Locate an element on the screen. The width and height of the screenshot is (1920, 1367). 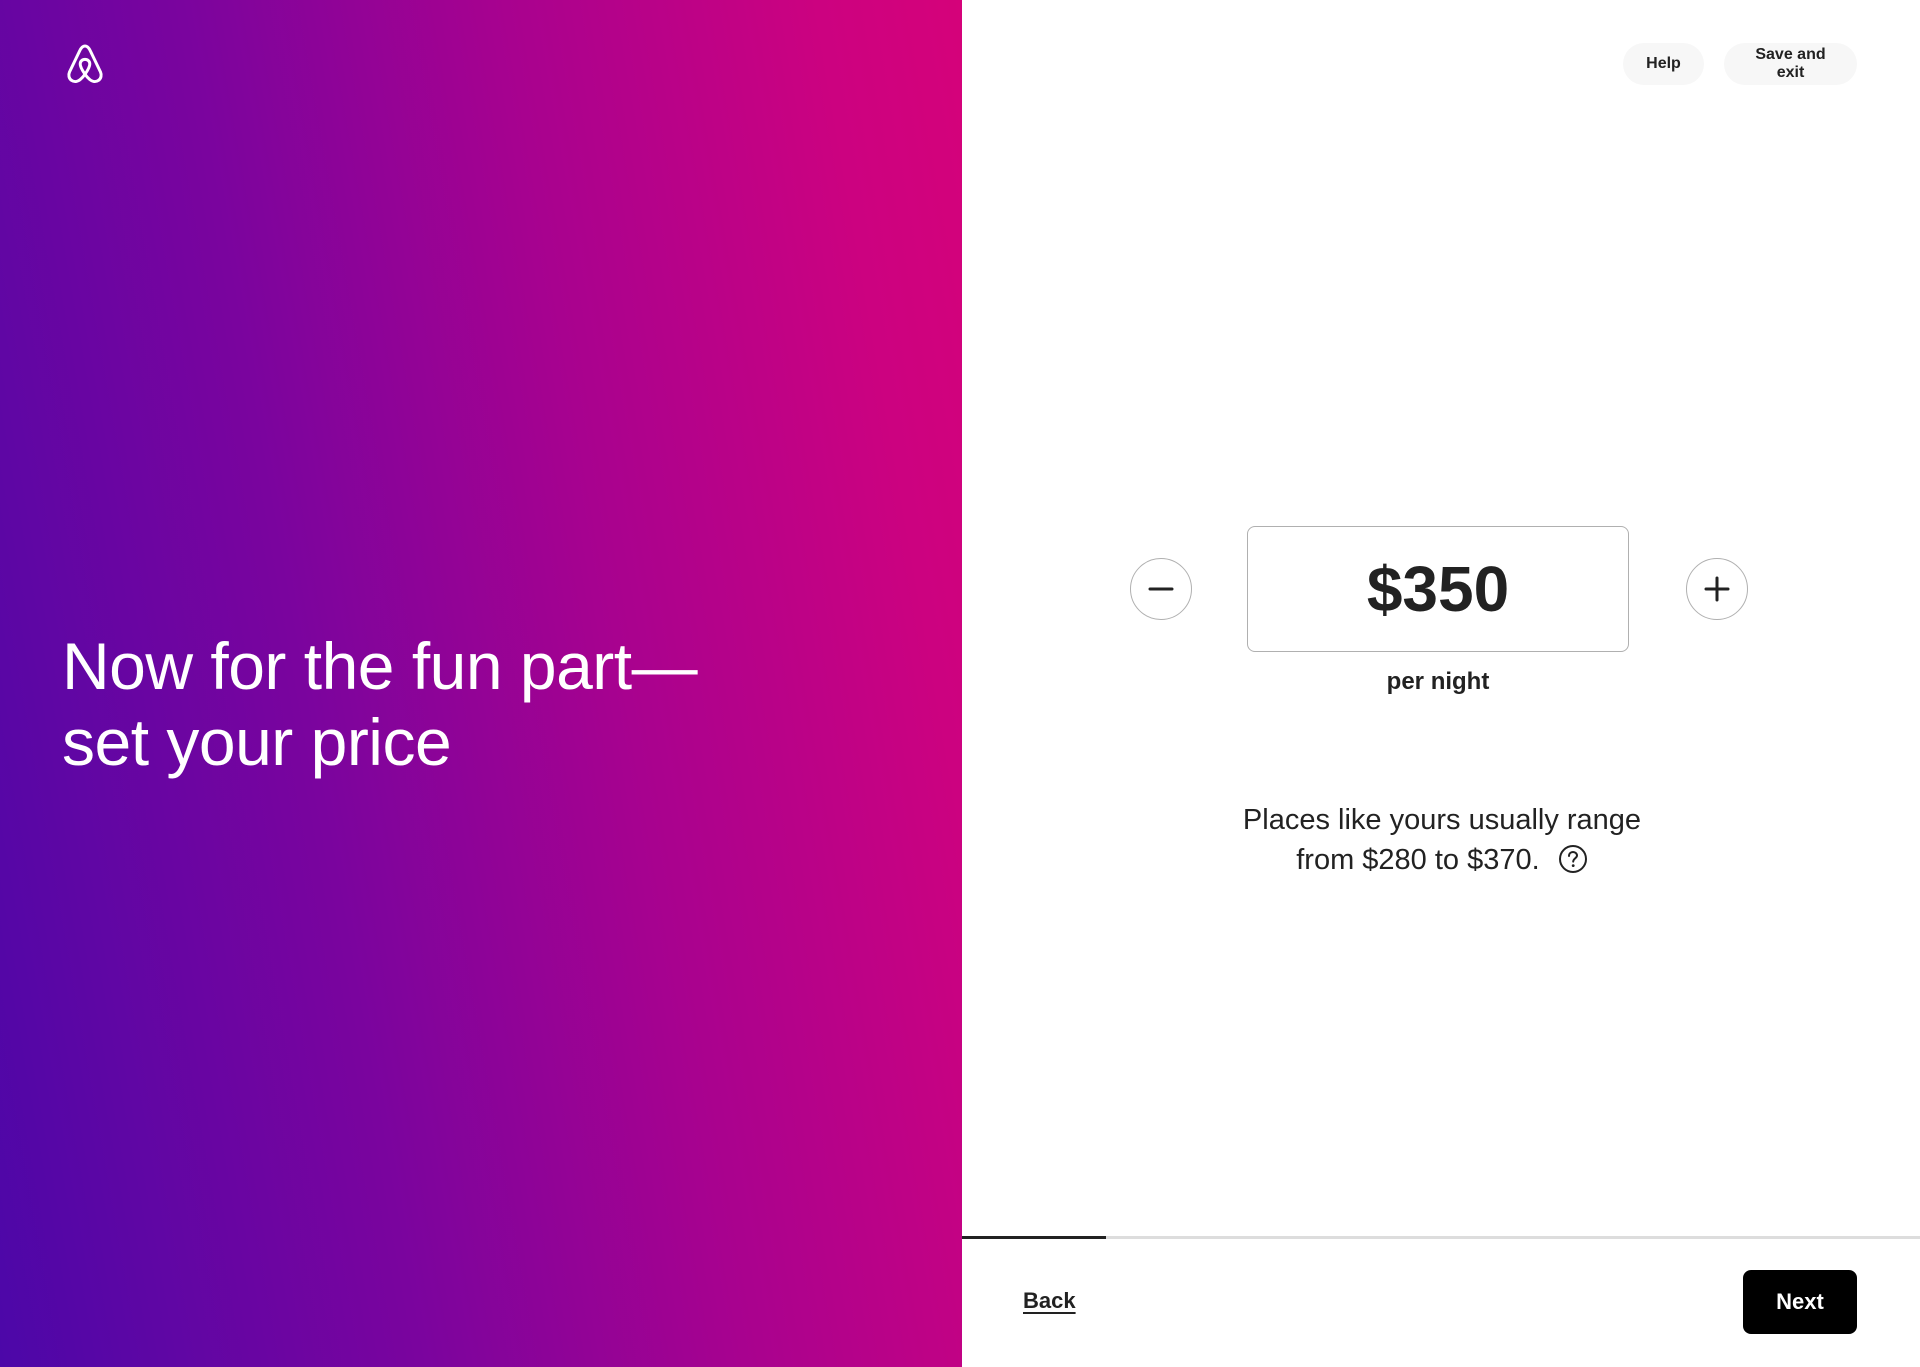
progress-bar-fill is located at coordinates (1034, 1237).